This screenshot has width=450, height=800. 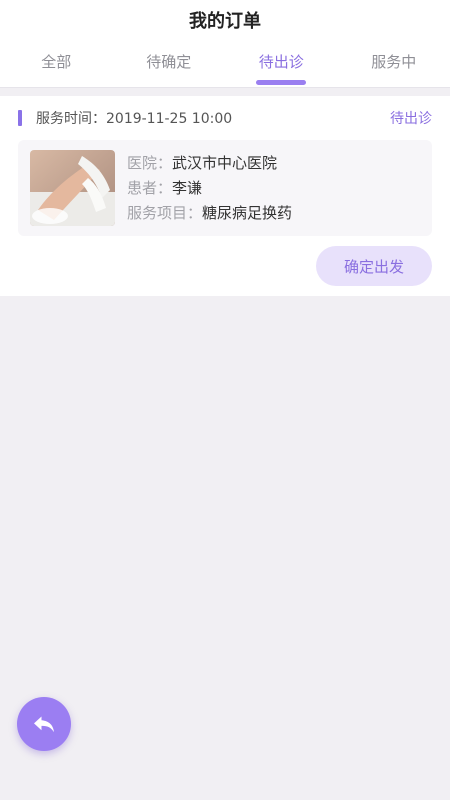 I want to click on order-tabs: 全部 待确定 待出诊 服务中, so click(x=225, y=64).